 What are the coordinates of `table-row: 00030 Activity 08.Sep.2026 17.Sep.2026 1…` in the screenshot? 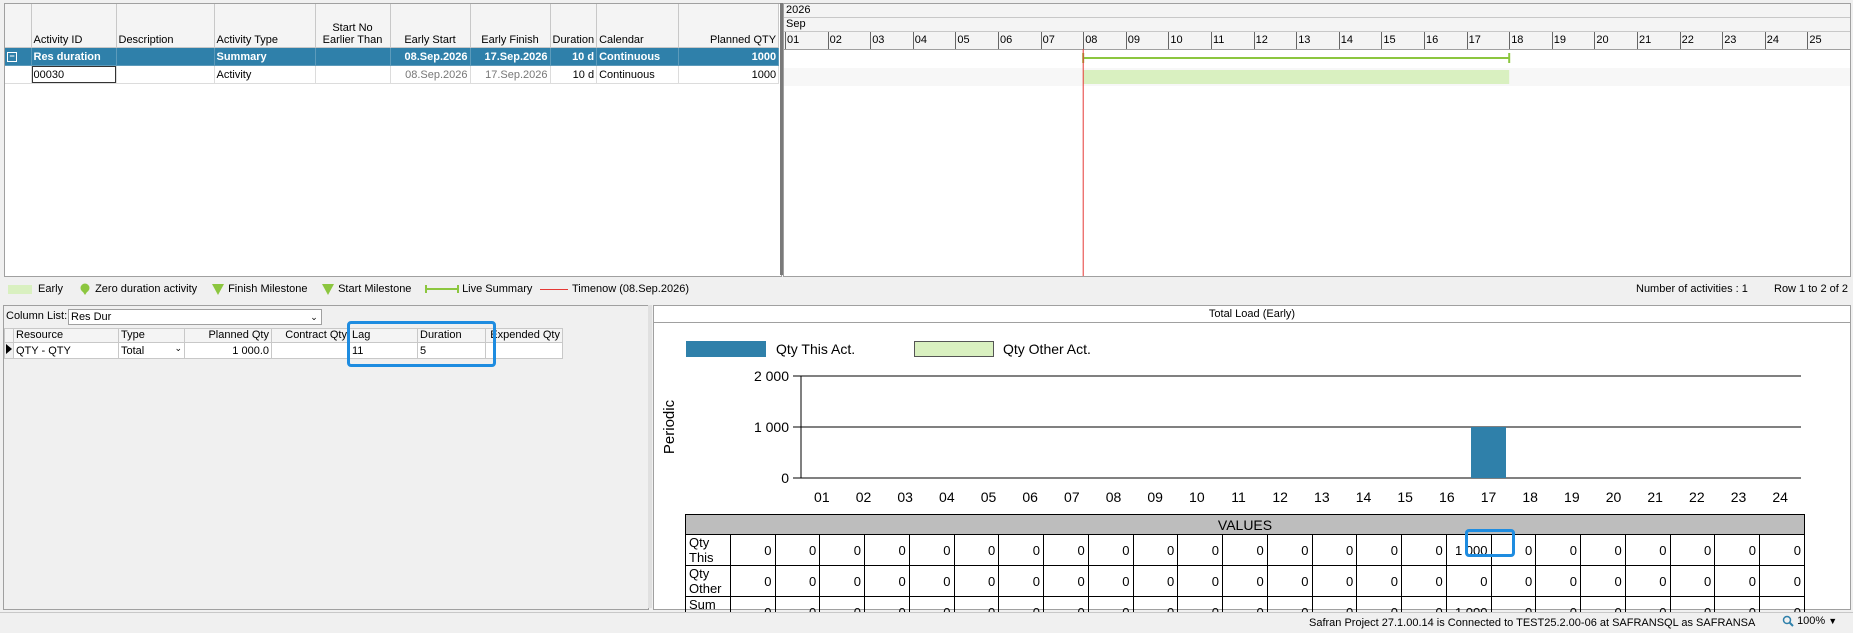 It's located at (392, 74).